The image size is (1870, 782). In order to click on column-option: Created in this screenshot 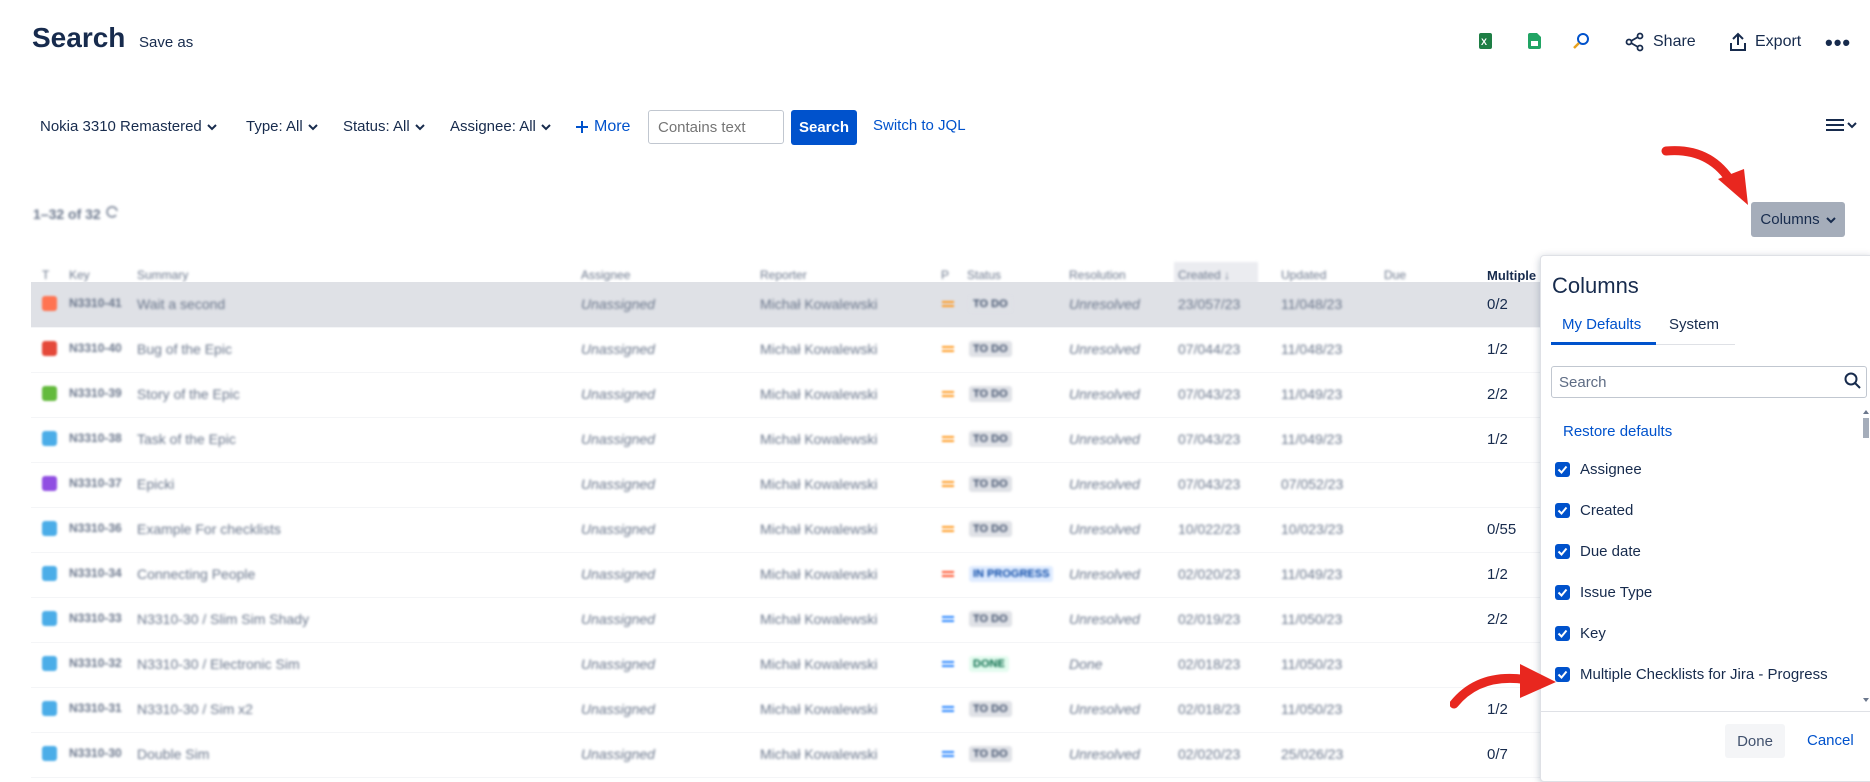, I will do `click(1594, 510)`.